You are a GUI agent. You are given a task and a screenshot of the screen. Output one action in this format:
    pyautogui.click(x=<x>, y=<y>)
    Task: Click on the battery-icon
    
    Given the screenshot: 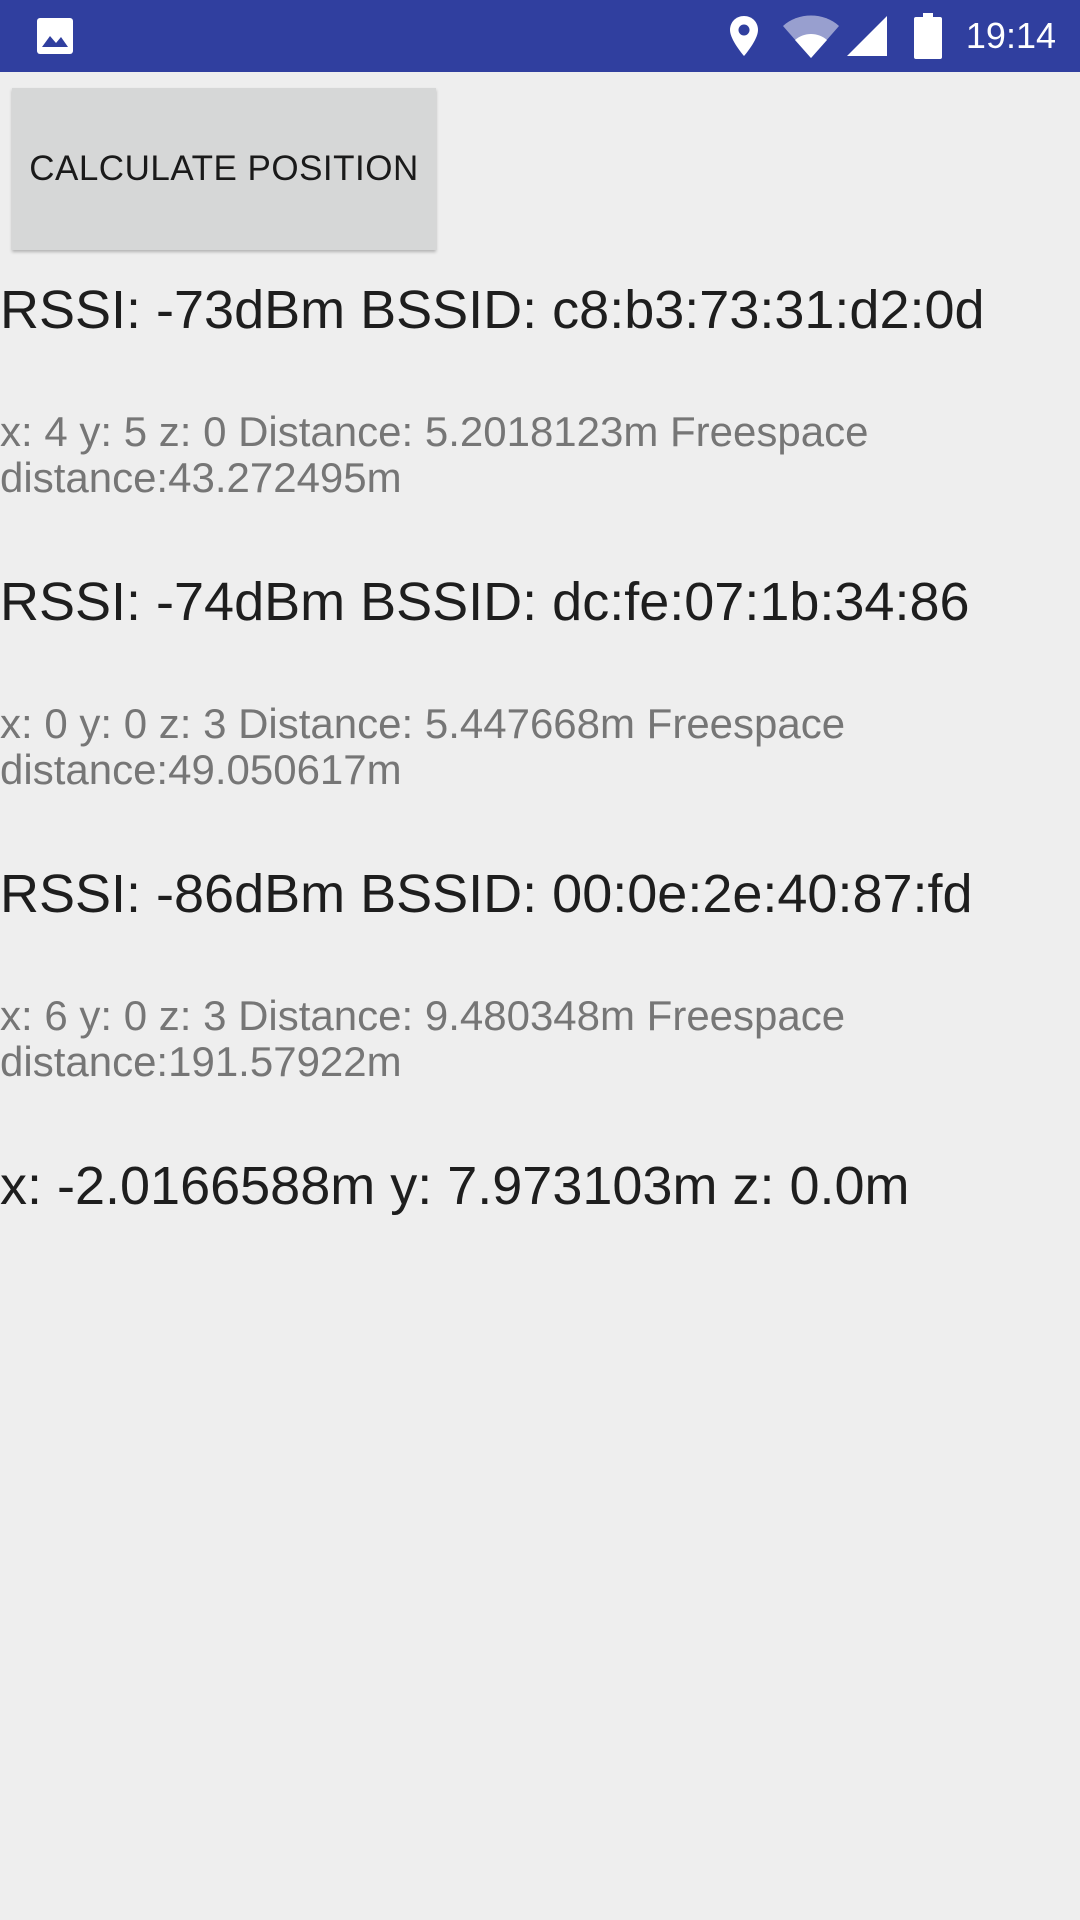 What is the action you would take?
    pyautogui.click(x=928, y=36)
    